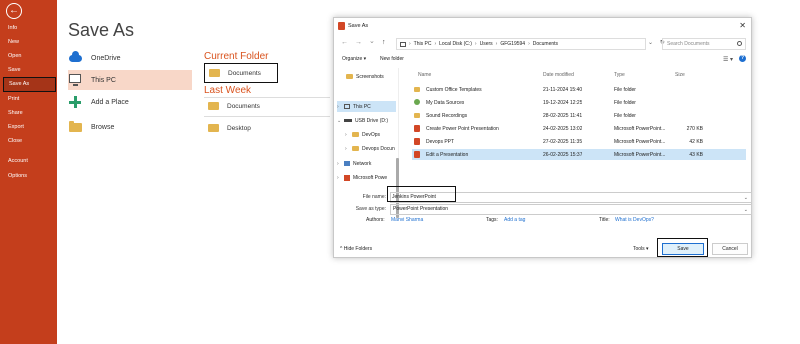 Image resolution: width=800 pixels, height=344 pixels. What do you see at coordinates (354, 59) in the screenshot?
I see `organize-button: Organize ▾` at bounding box center [354, 59].